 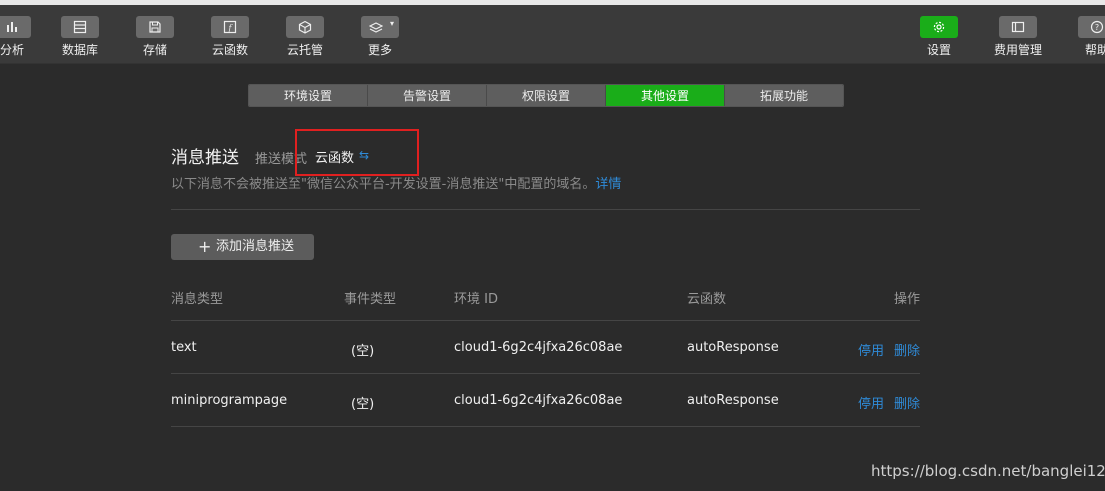 I want to click on section-divider, so click(x=545, y=209).